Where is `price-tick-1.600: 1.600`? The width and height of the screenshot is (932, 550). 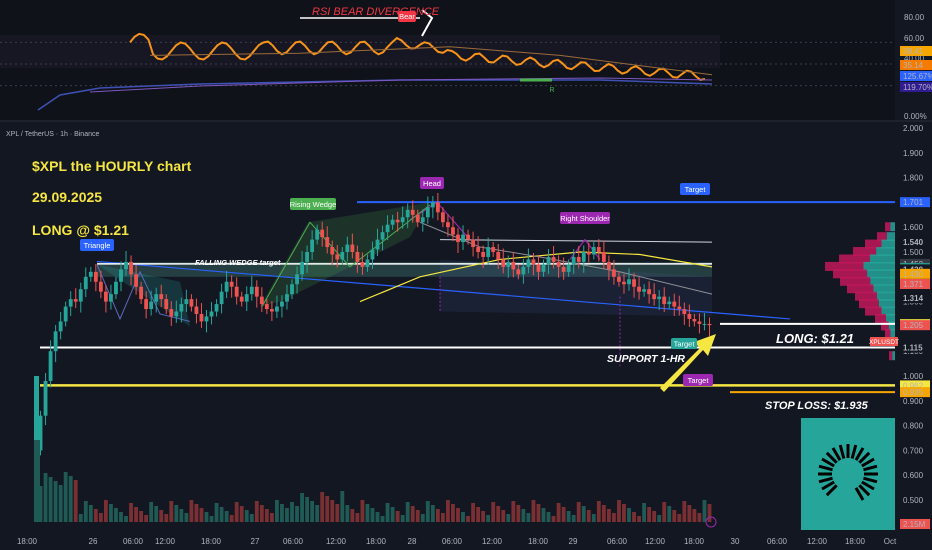 price-tick-1.600: 1.600 is located at coordinates (913, 227).